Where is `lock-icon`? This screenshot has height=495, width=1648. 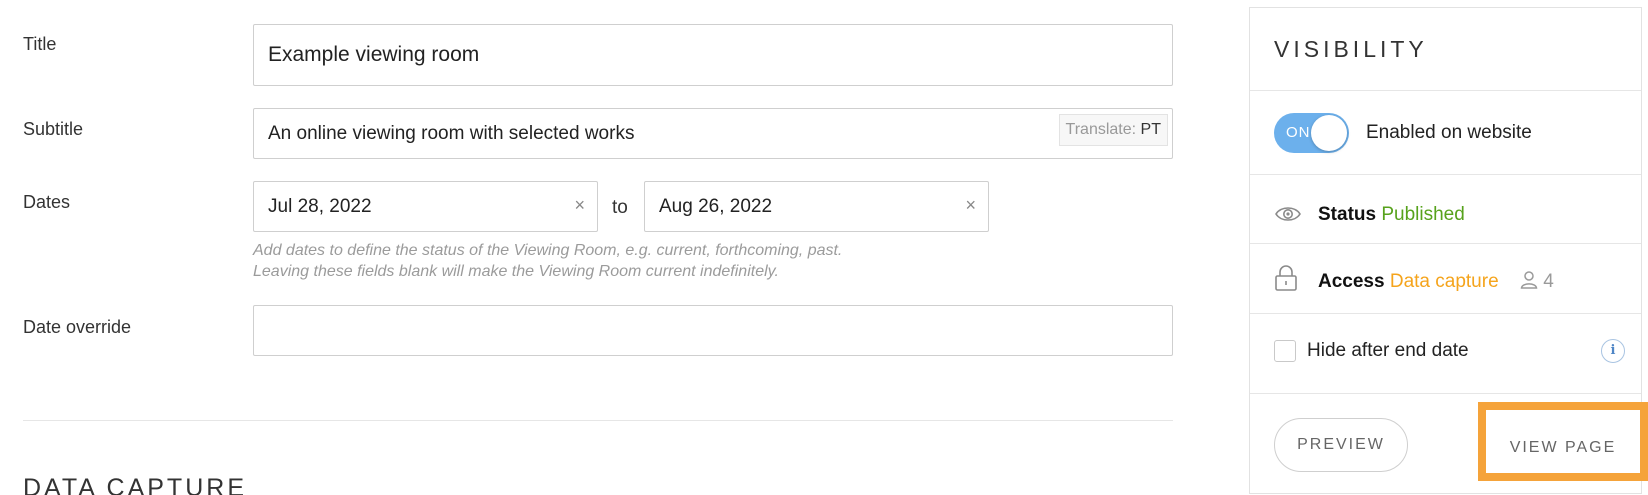
lock-icon is located at coordinates (1286, 280).